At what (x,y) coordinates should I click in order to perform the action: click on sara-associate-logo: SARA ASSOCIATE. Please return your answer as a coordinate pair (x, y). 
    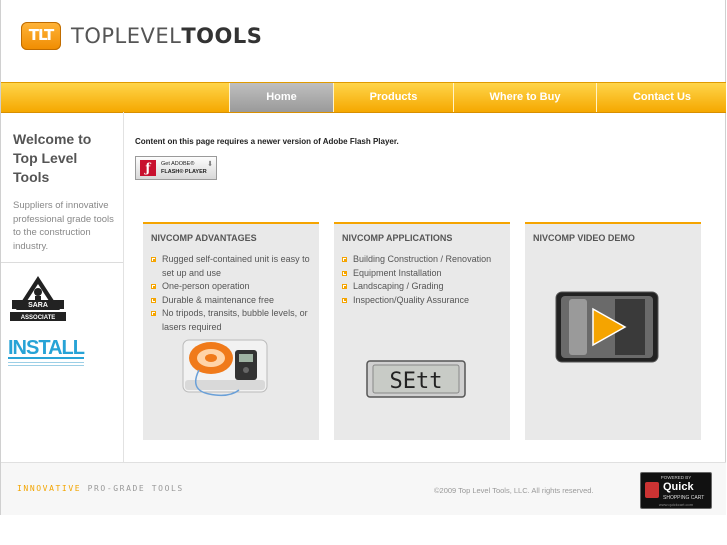
    Looking at the image, I should click on (38, 299).